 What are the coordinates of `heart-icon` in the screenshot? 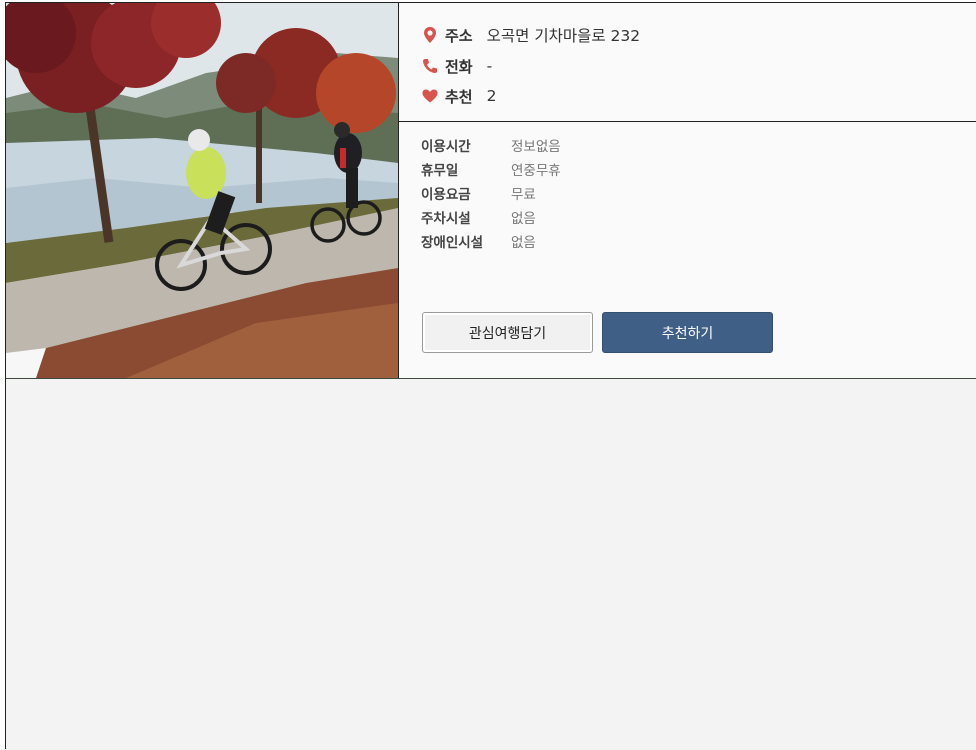 It's located at (430, 96).